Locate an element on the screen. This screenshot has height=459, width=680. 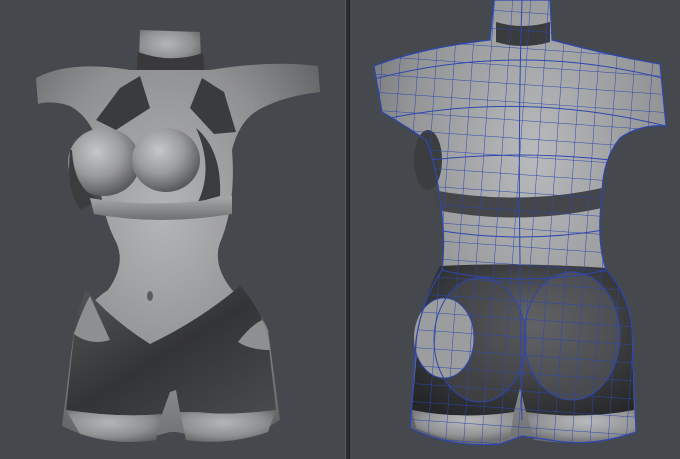
leg-right is located at coordinates (228, 426).